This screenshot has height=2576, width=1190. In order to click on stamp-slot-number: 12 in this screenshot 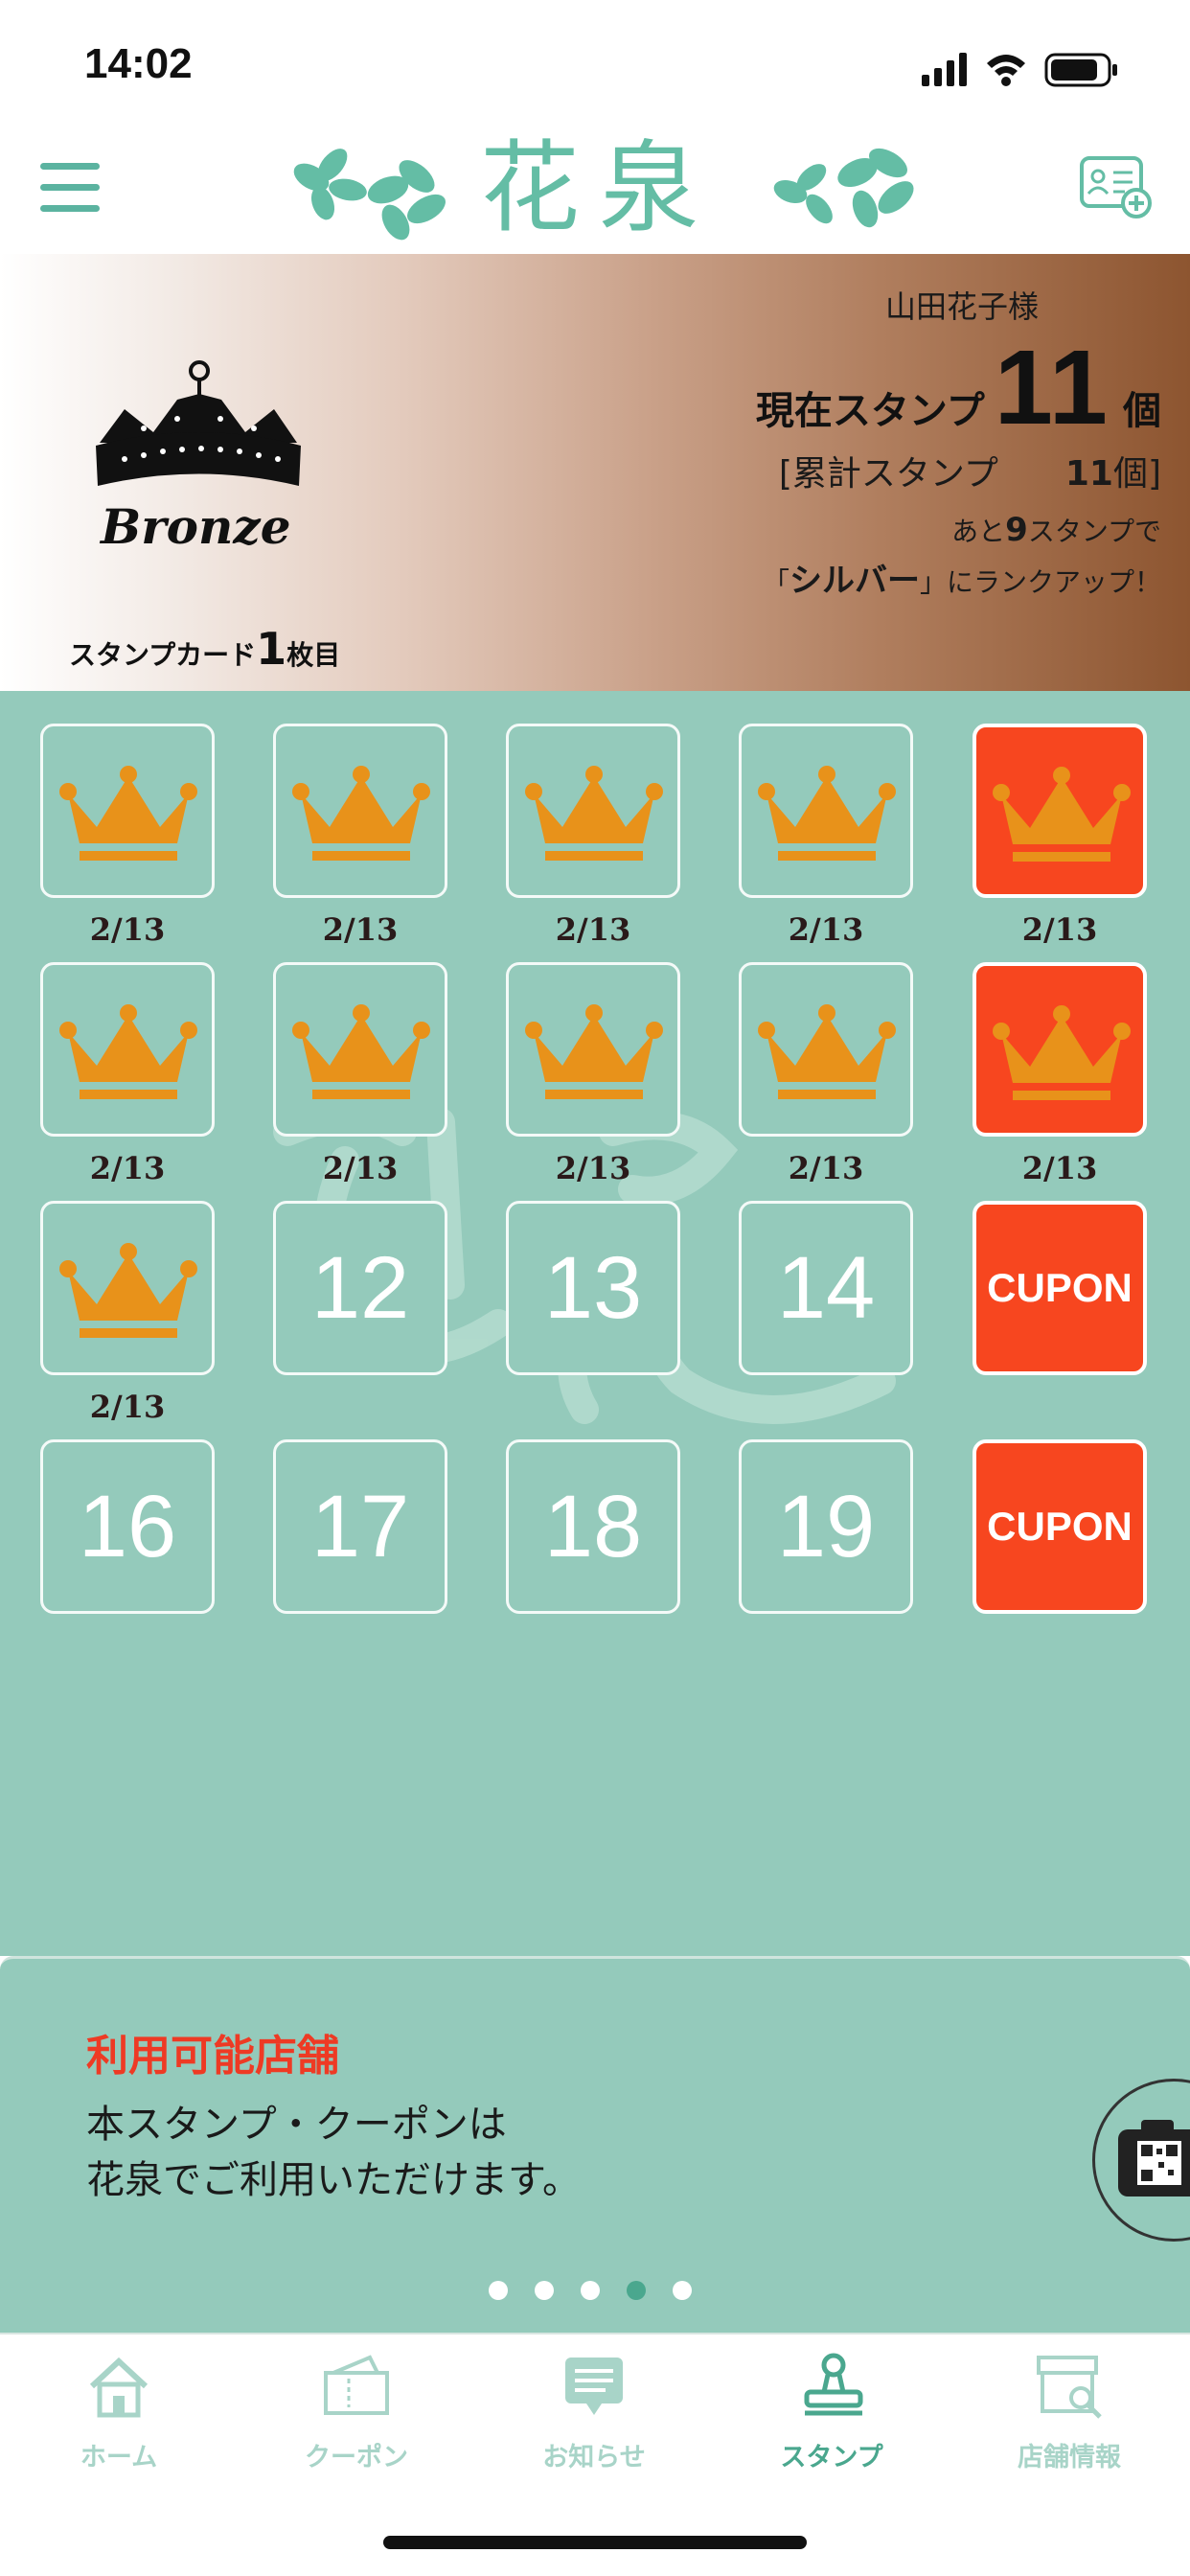, I will do `click(360, 1288)`.